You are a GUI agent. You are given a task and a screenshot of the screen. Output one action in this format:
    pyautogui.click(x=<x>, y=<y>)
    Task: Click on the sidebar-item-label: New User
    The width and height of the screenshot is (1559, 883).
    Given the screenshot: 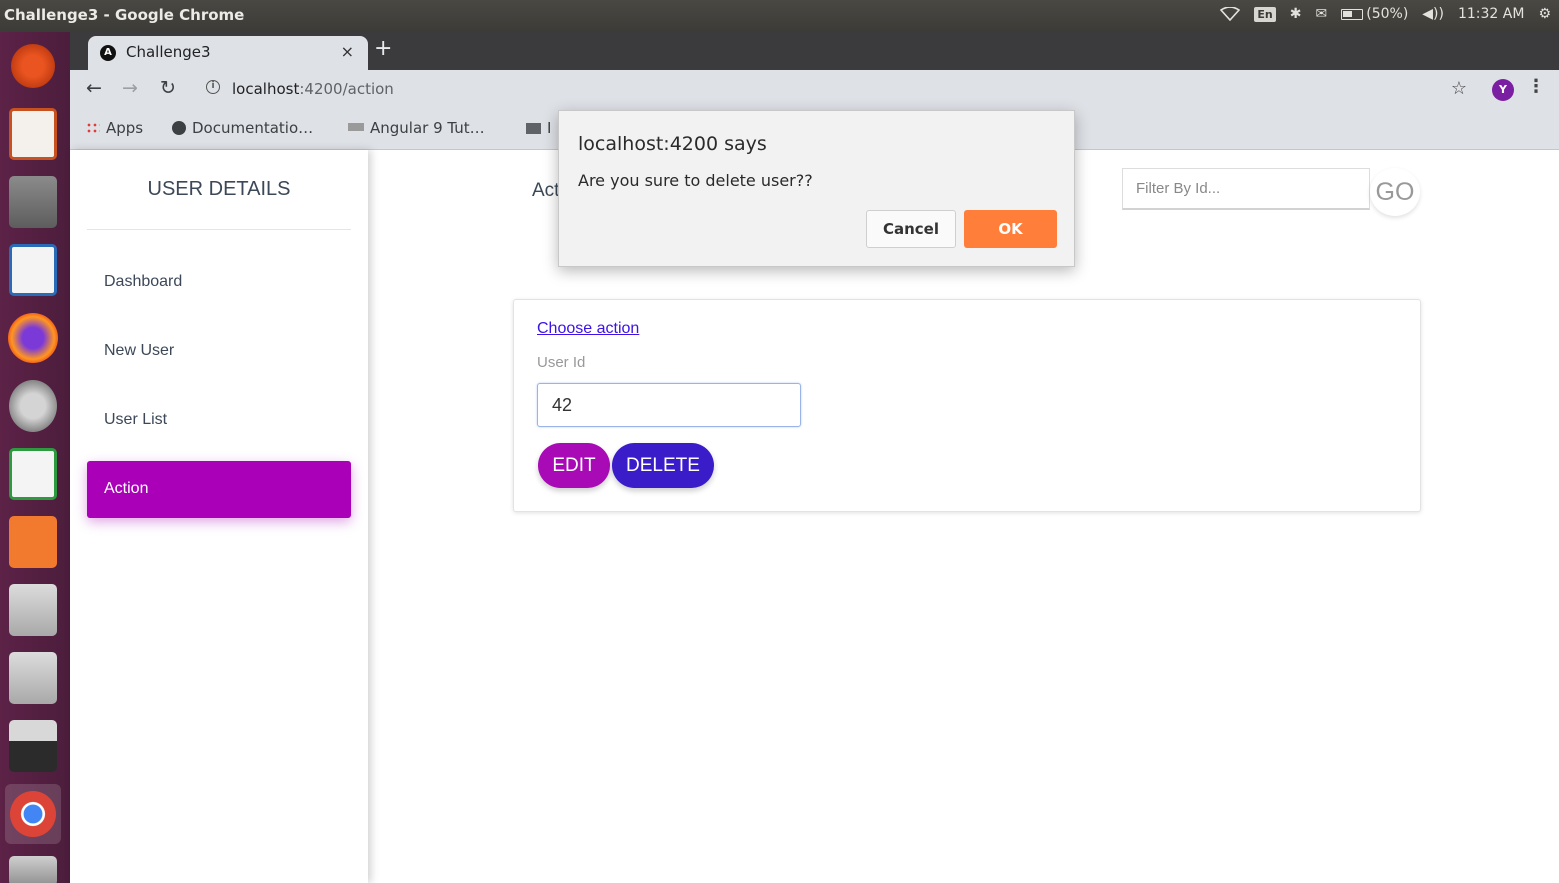 What is the action you would take?
    pyautogui.click(x=139, y=350)
    